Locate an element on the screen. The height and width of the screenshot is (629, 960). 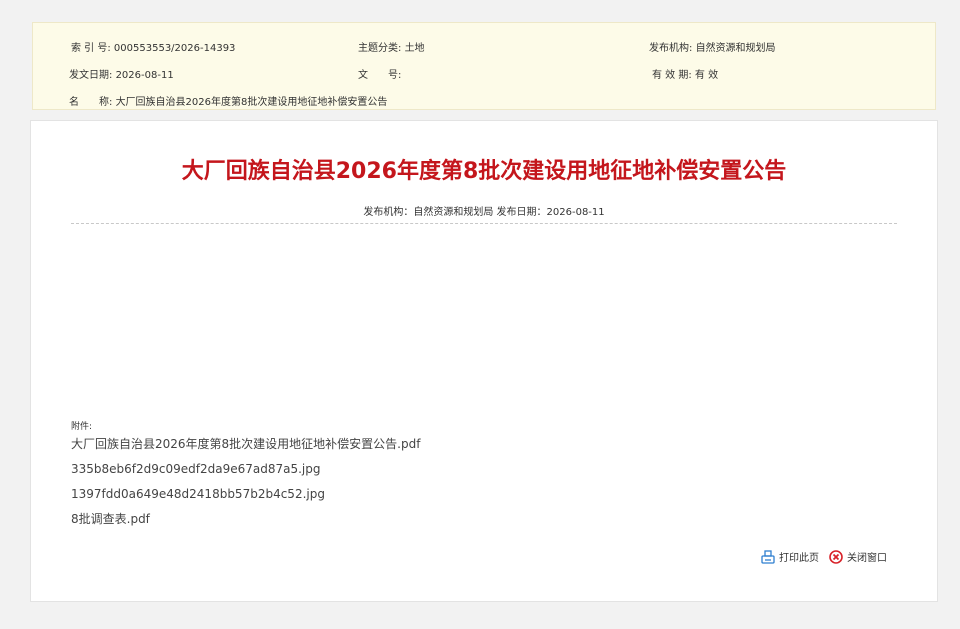
meta-docno: 文 号: is located at coordinates (379, 73).